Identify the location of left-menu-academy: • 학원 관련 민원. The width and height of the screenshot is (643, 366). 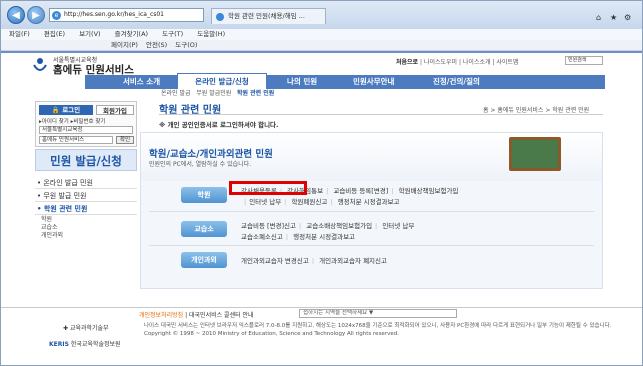
(86, 209).